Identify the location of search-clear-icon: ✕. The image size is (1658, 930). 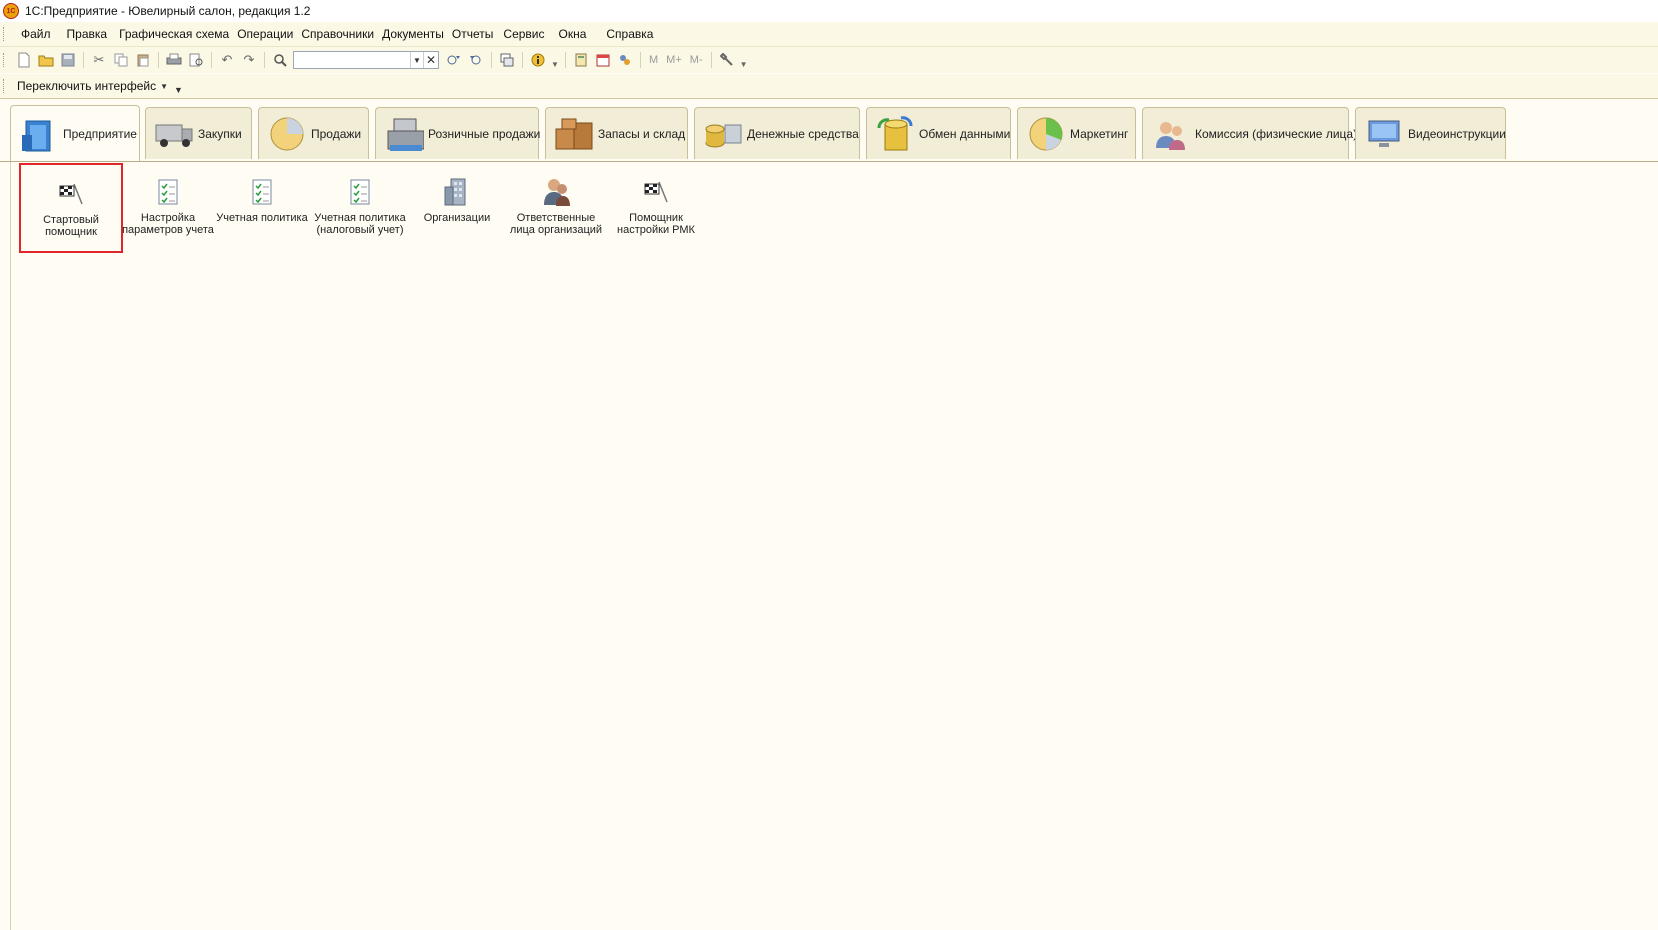
(430, 60).